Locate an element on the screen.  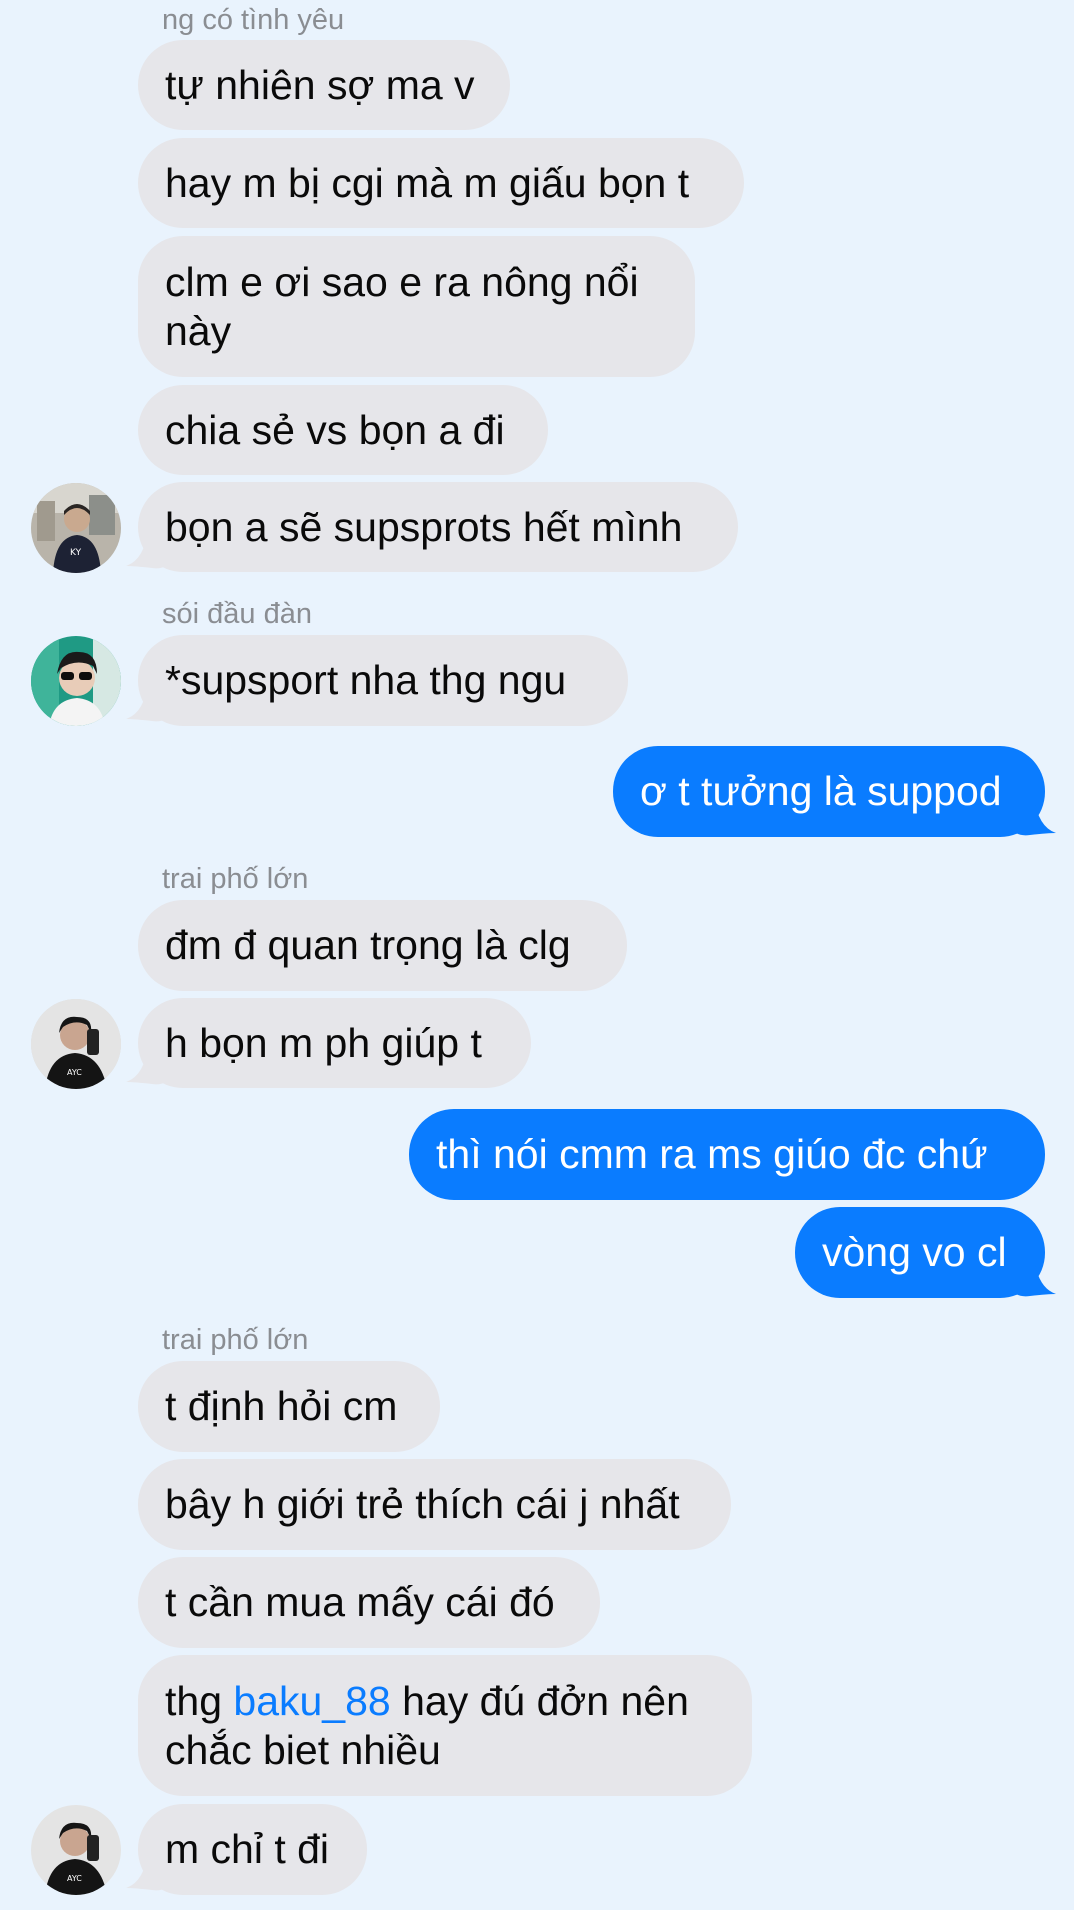
message-text-line: clm e ơi sao e ra nông nổi is located at coordinates (402, 281).